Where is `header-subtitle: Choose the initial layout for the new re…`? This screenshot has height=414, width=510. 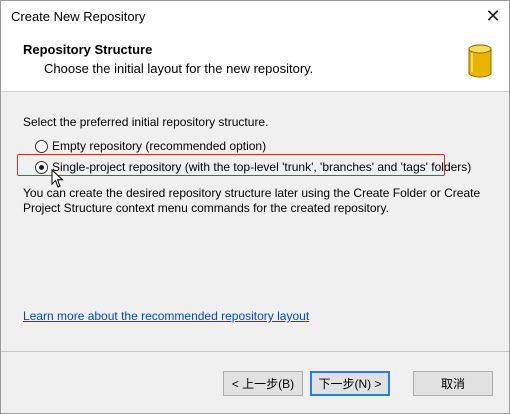
header-subtitle: Choose the initial layout for the new re… is located at coordinates (179, 68).